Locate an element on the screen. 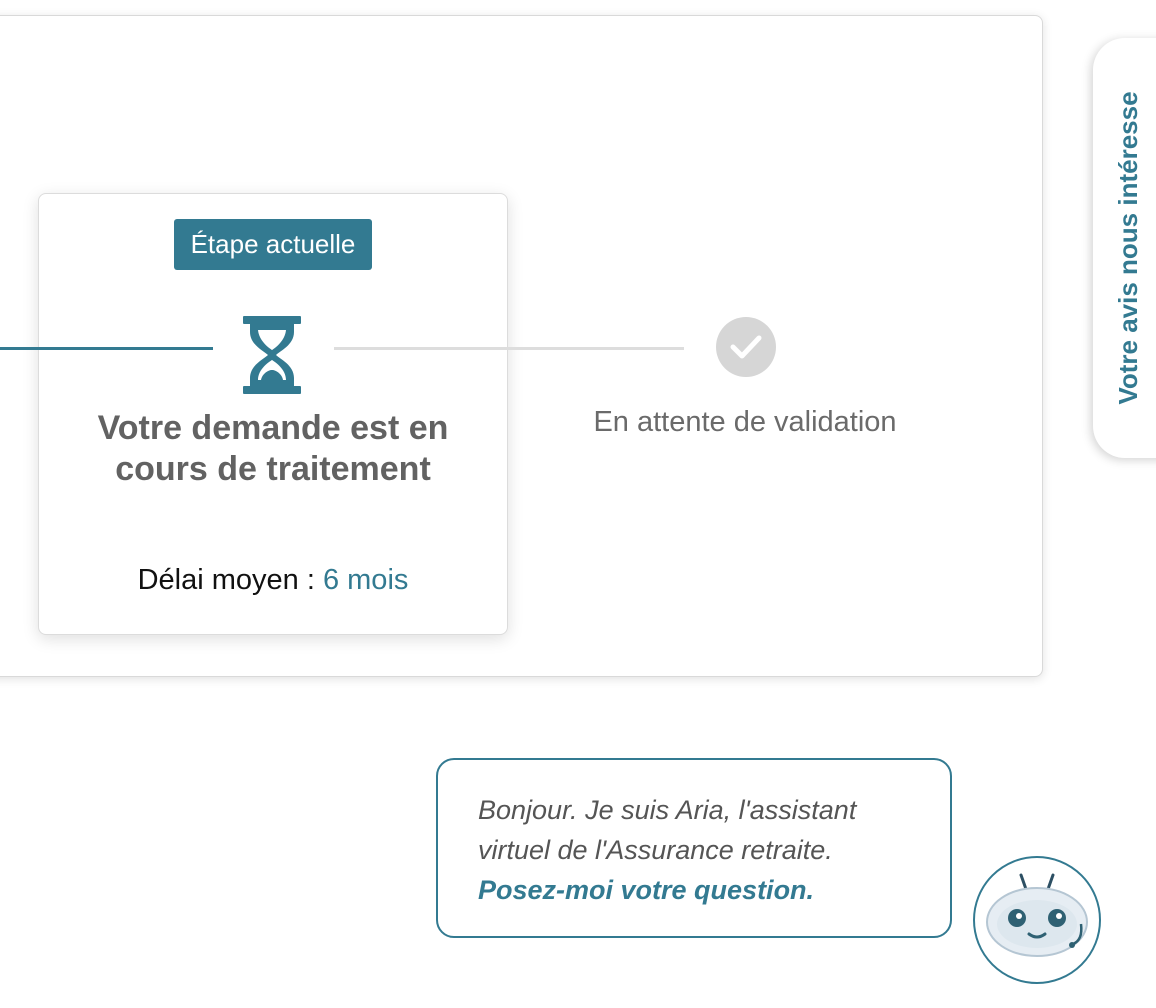 Image resolution: width=1156 pixels, height=1008 pixels. timeline-pending-line is located at coordinates (509, 348).